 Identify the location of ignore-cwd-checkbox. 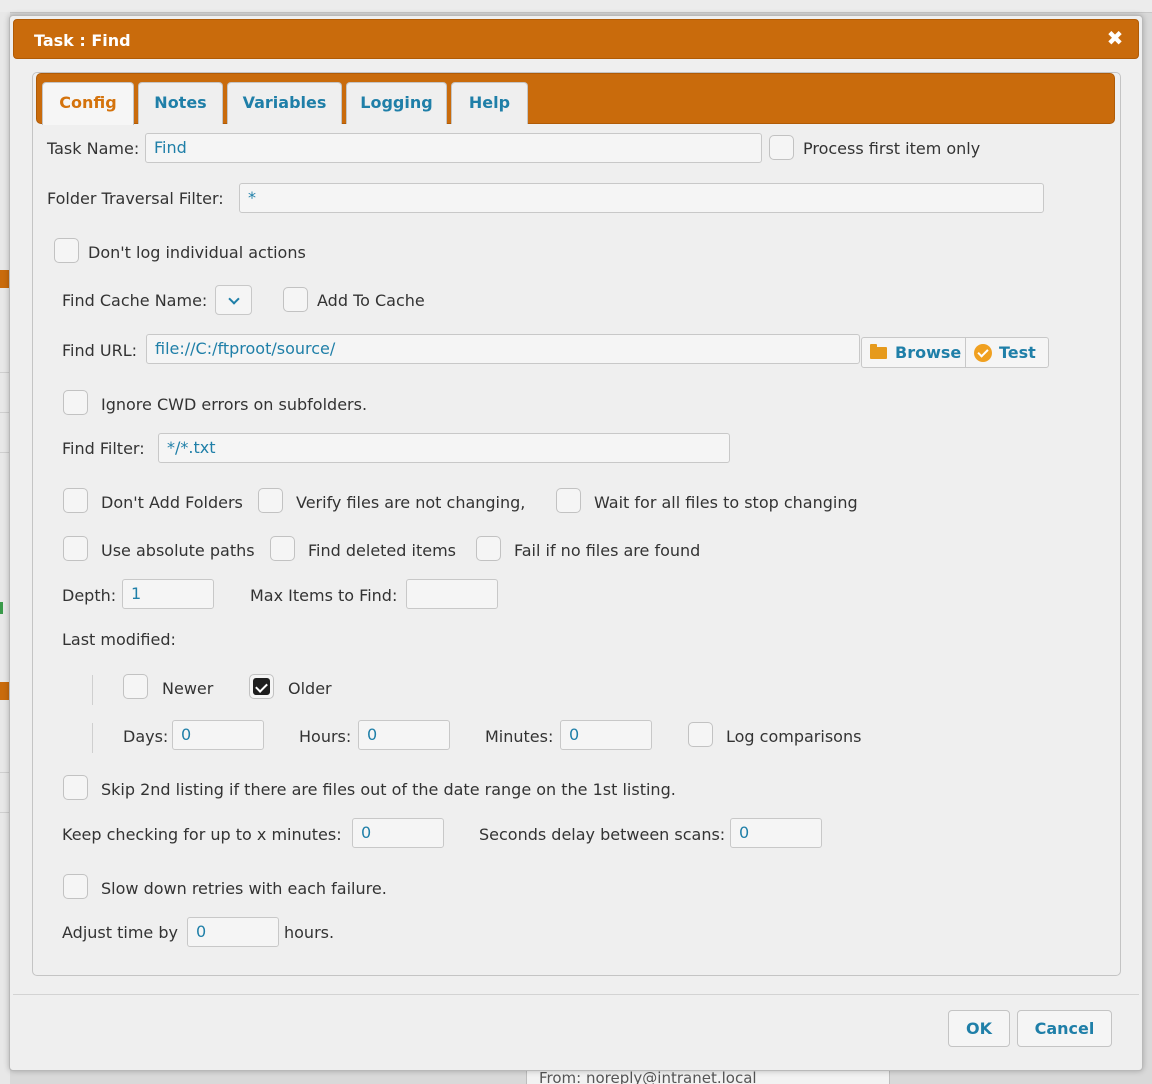
(75, 402).